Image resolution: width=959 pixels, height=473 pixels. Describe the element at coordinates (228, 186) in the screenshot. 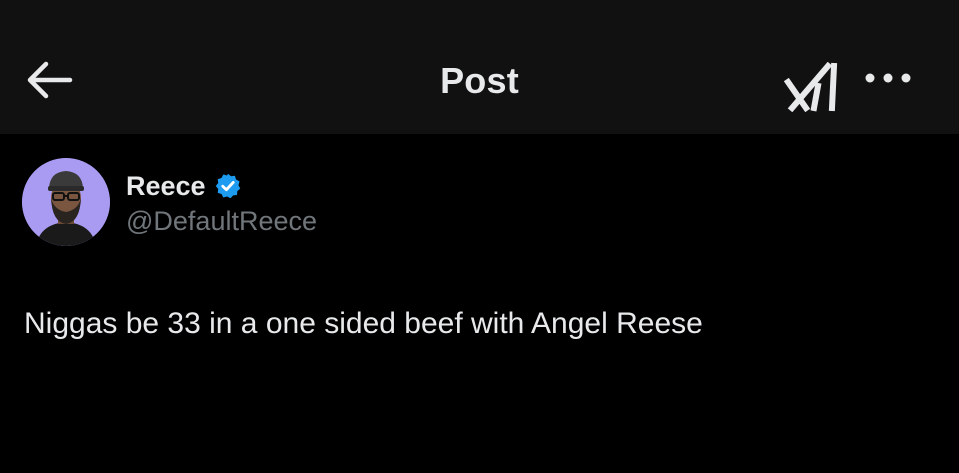

I see `verified-badge-icon` at that location.